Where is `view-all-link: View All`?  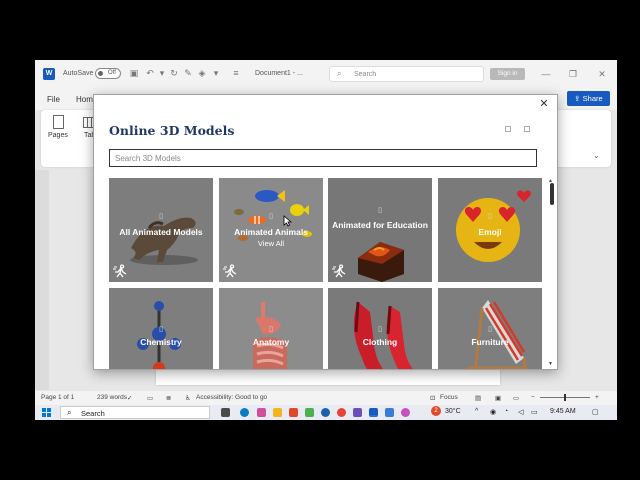 view-all-link: View All is located at coordinates (271, 243).